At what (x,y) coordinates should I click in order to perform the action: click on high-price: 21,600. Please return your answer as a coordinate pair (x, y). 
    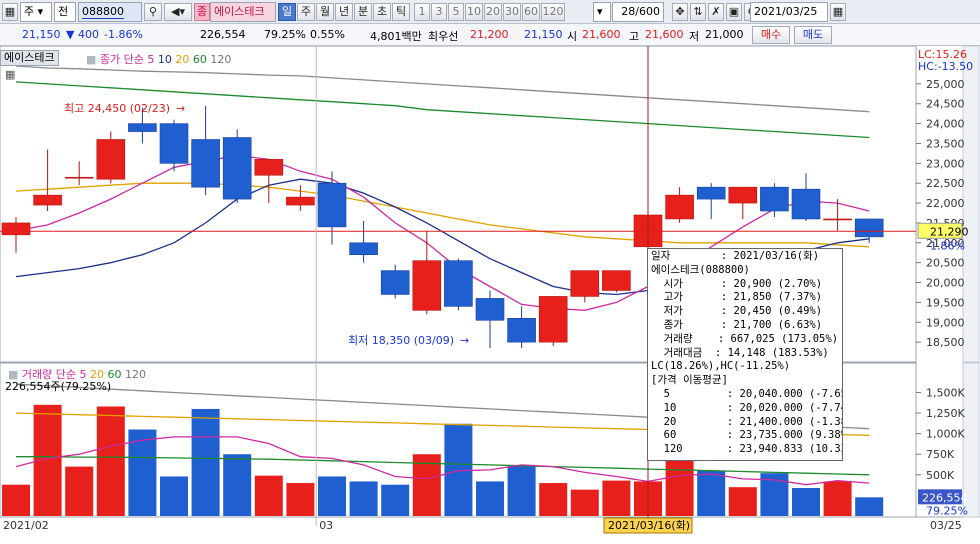
    Looking at the image, I should click on (664, 34).